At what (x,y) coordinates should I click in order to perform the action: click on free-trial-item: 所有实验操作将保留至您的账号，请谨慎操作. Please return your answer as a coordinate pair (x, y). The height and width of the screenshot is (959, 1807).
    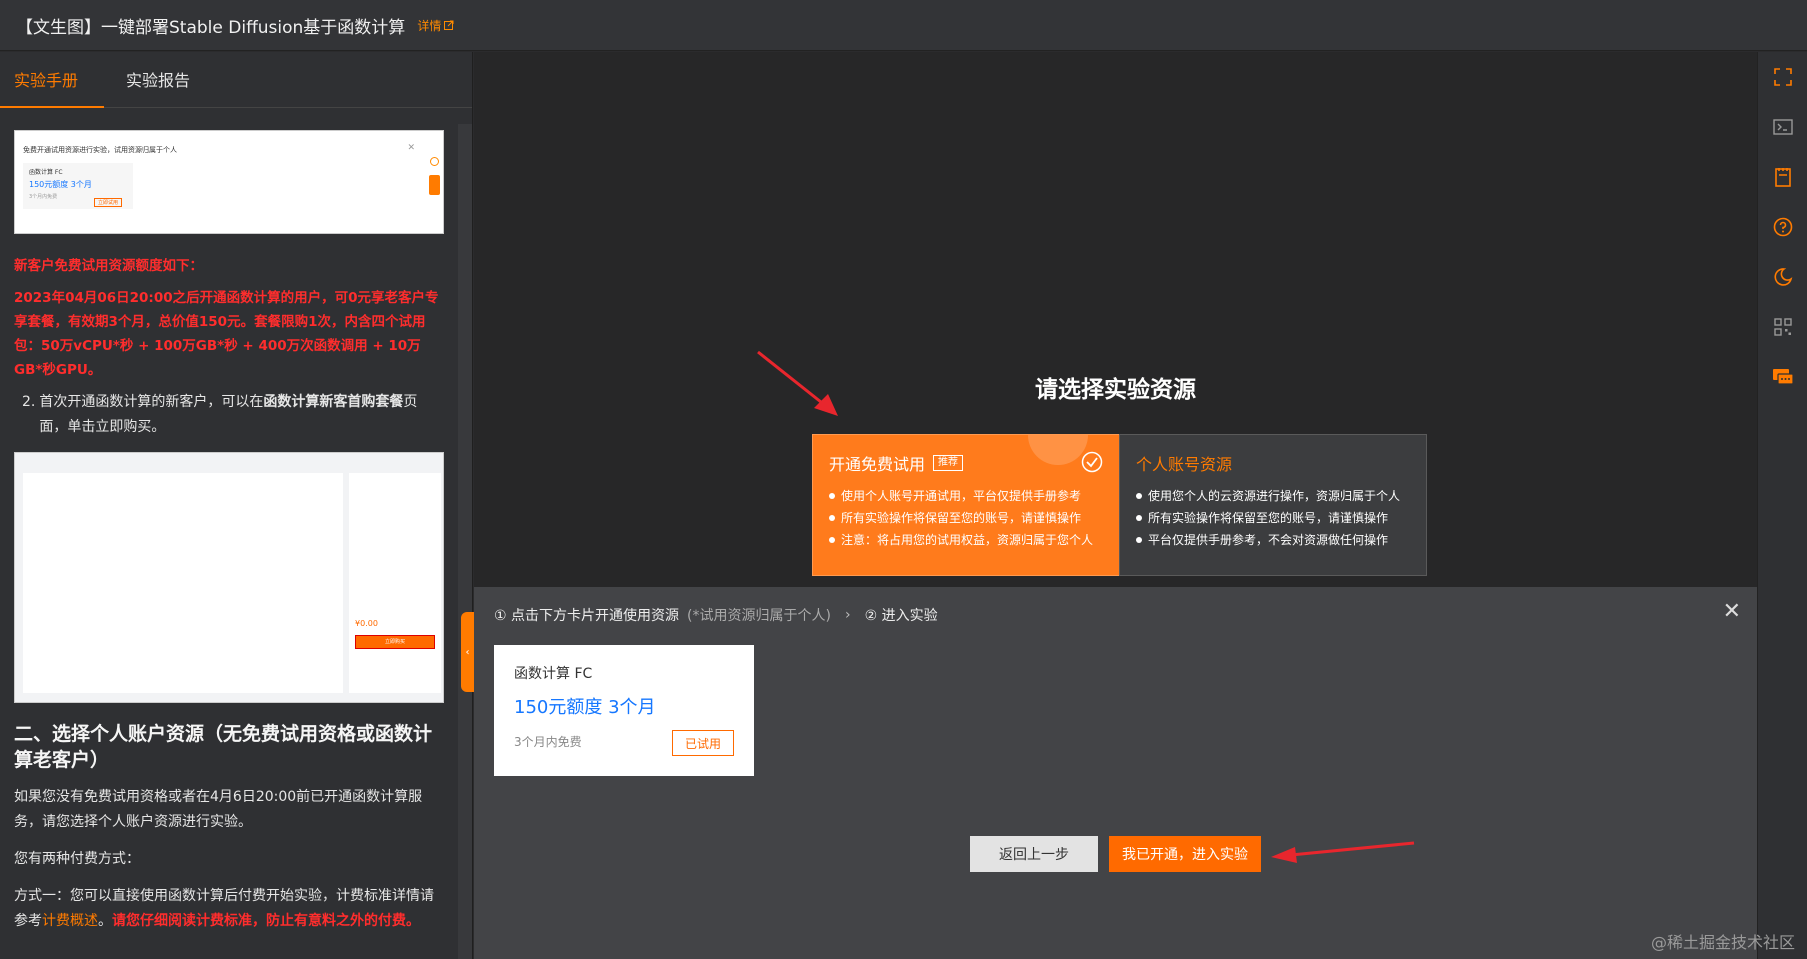
    Looking at the image, I should click on (966, 518).